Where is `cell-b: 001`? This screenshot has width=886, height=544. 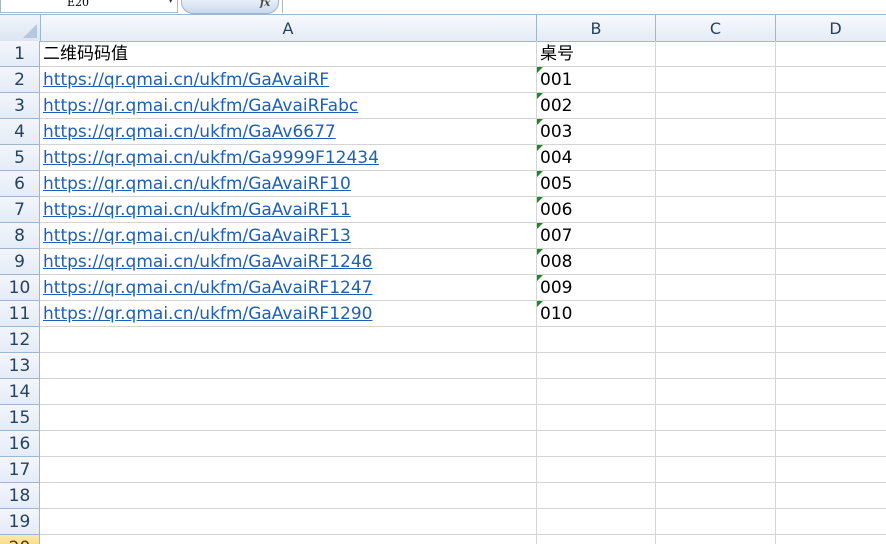
cell-b: 001 is located at coordinates (596, 80).